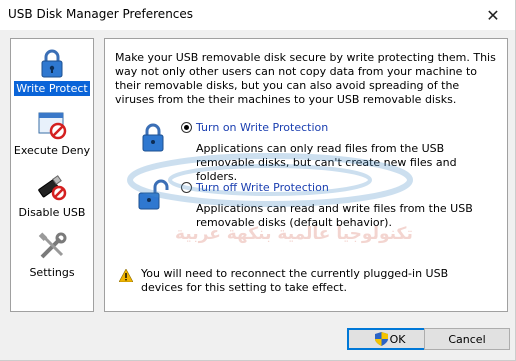 The image size is (516, 361). What do you see at coordinates (381, 339) in the screenshot?
I see `uac-shield-icon` at bounding box center [381, 339].